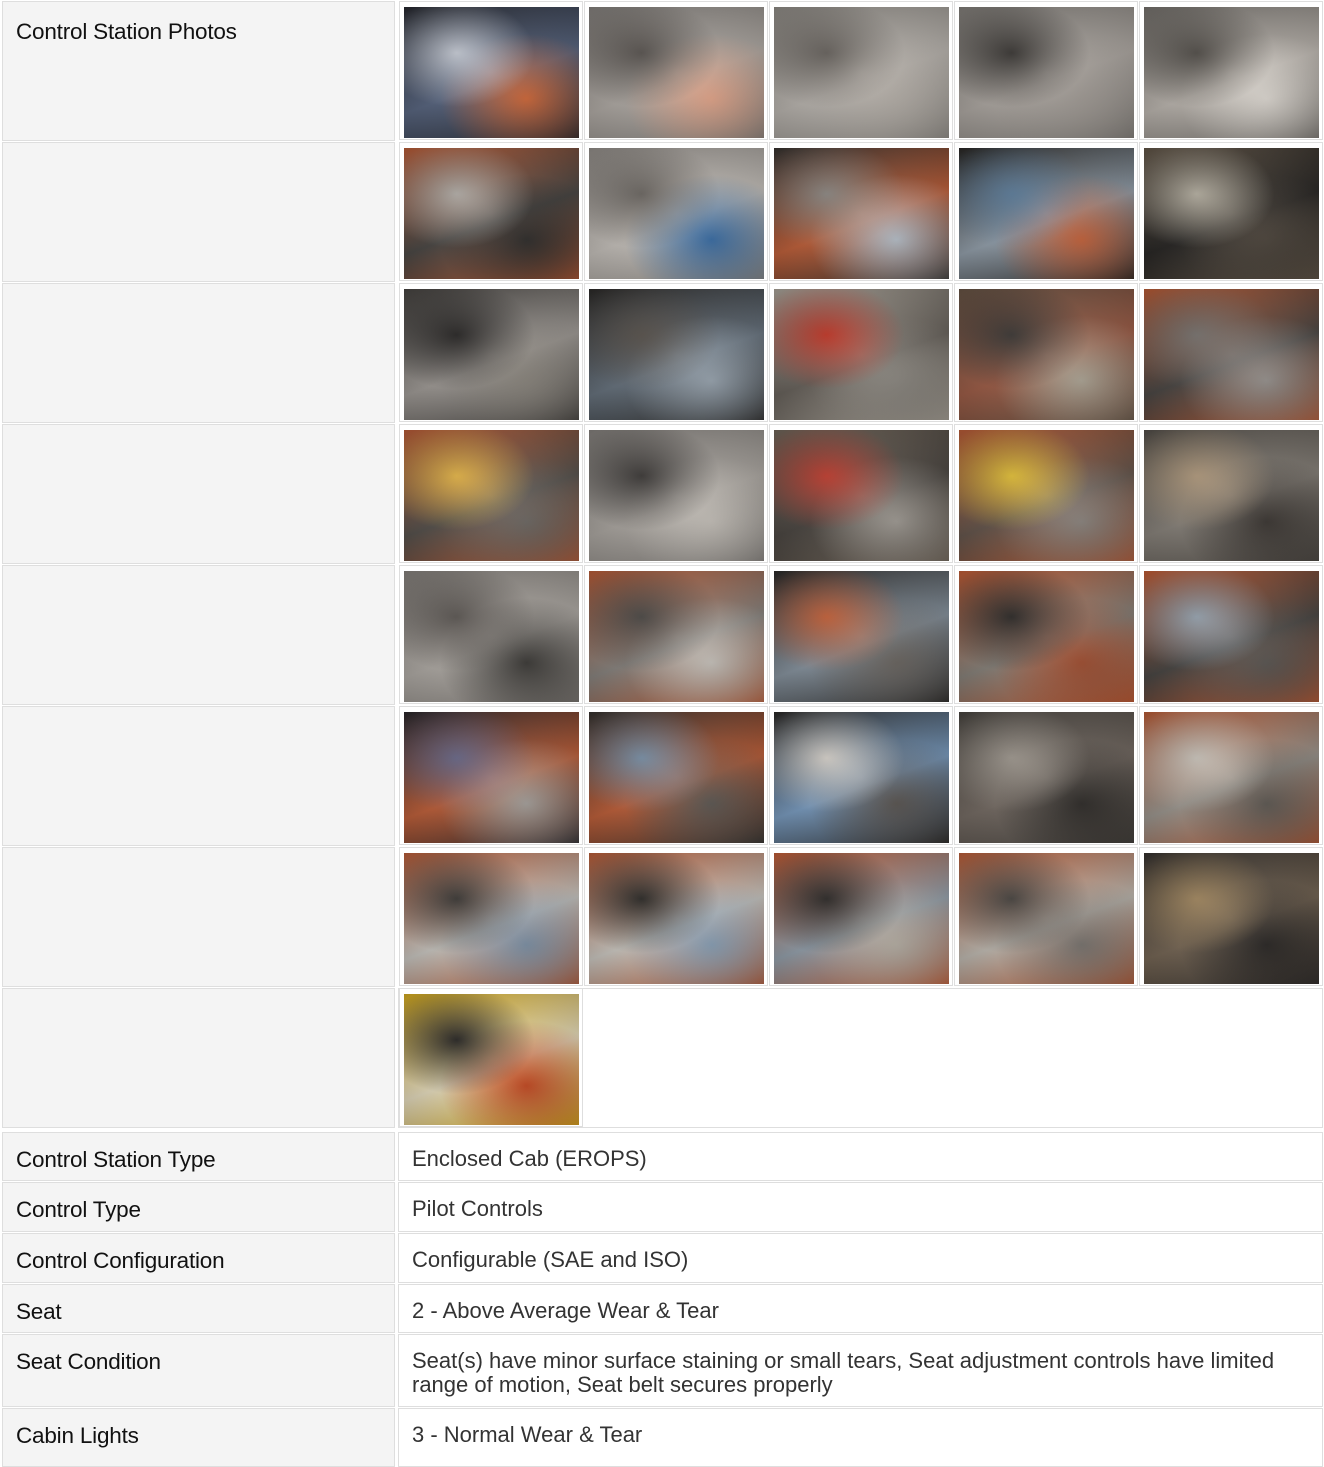 This screenshot has width=1324, height=1467. I want to click on lever-console-photo, so click(1046, 495).